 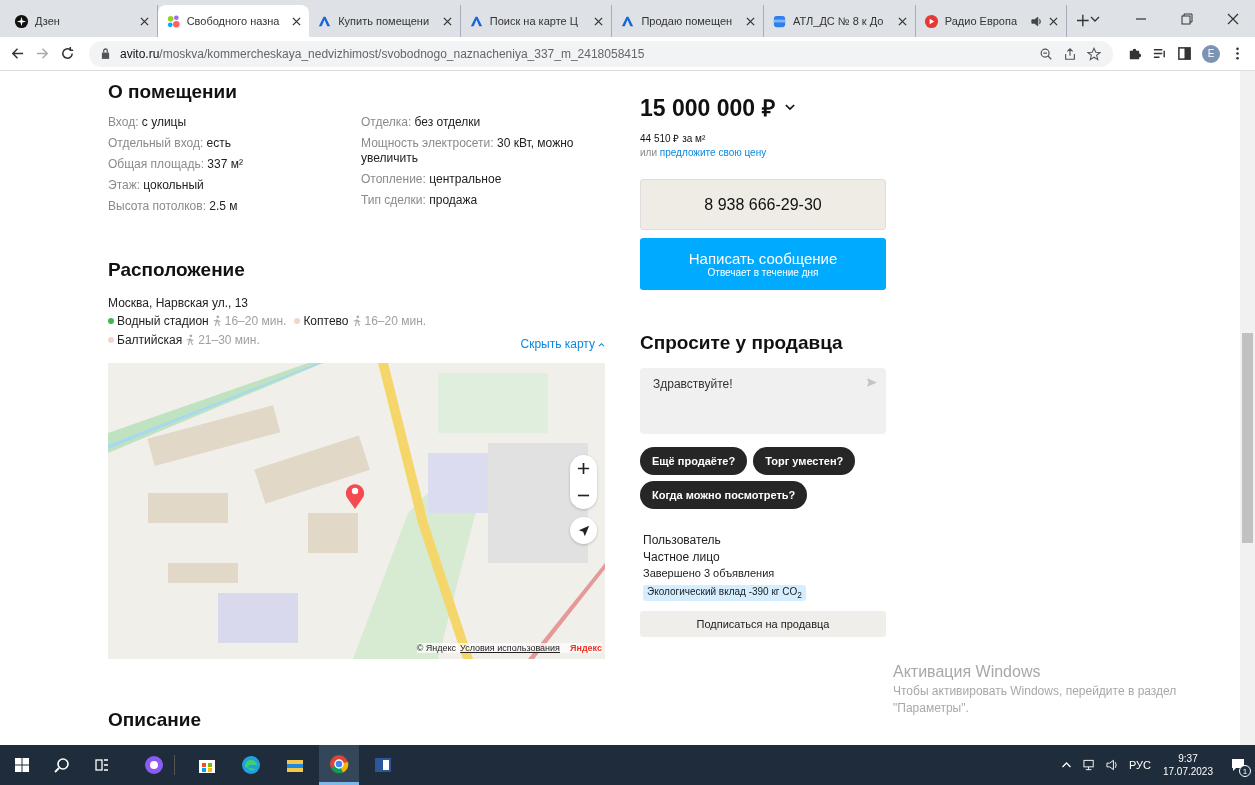 I want to click on terms-link: Условия использования, so click(x=510, y=648).